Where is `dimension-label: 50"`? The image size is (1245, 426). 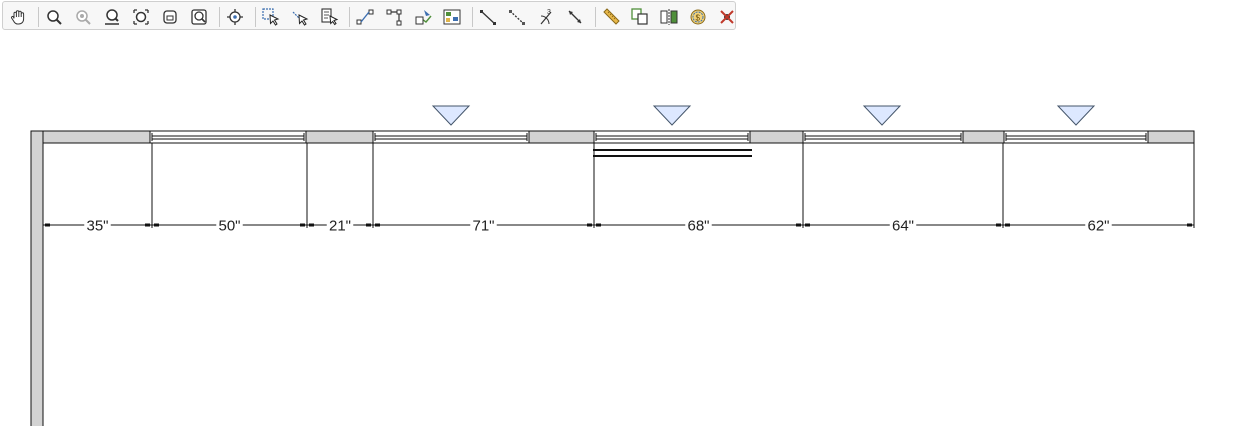
dimension-label: 50" is located at coordinates (229, 226).